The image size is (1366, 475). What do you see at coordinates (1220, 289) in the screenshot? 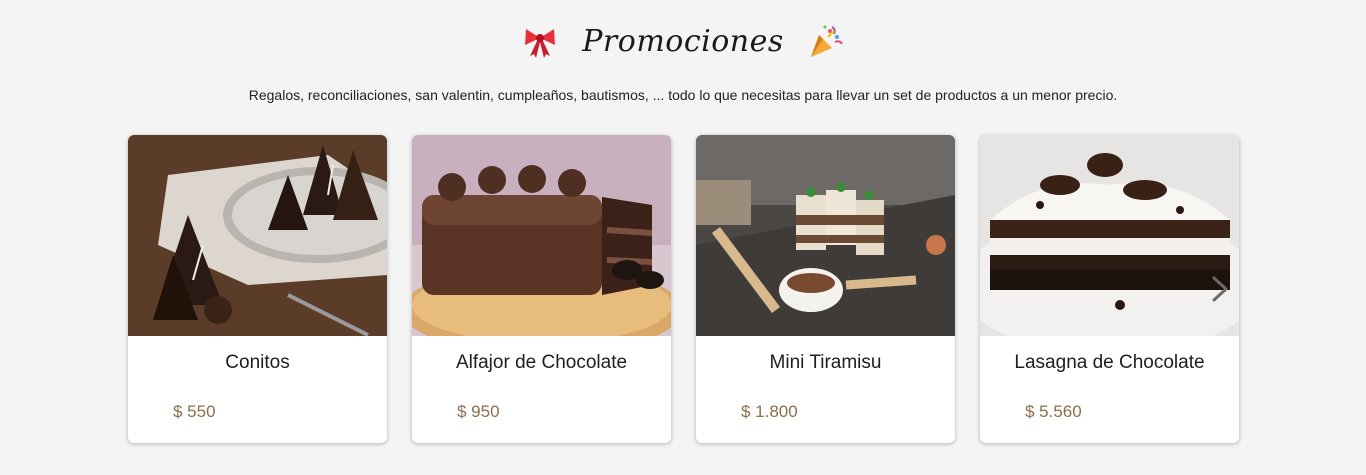
I see `chevron-right-icon` at bounding box center [1220, 289].